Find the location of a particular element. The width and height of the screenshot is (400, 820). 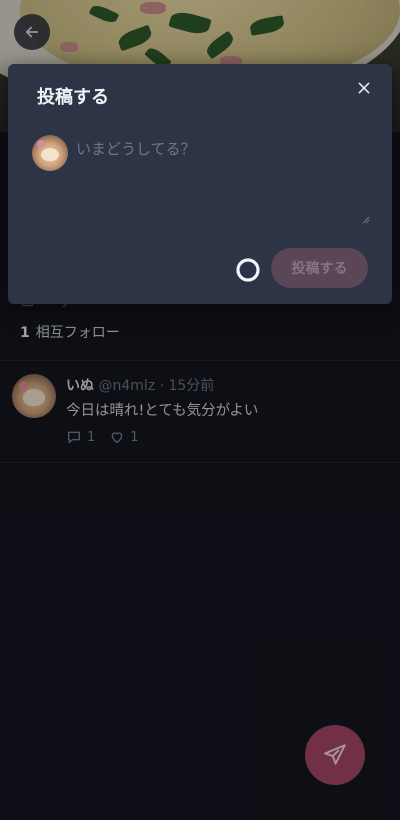

character-count-ring is located at coordinates (248, 270).